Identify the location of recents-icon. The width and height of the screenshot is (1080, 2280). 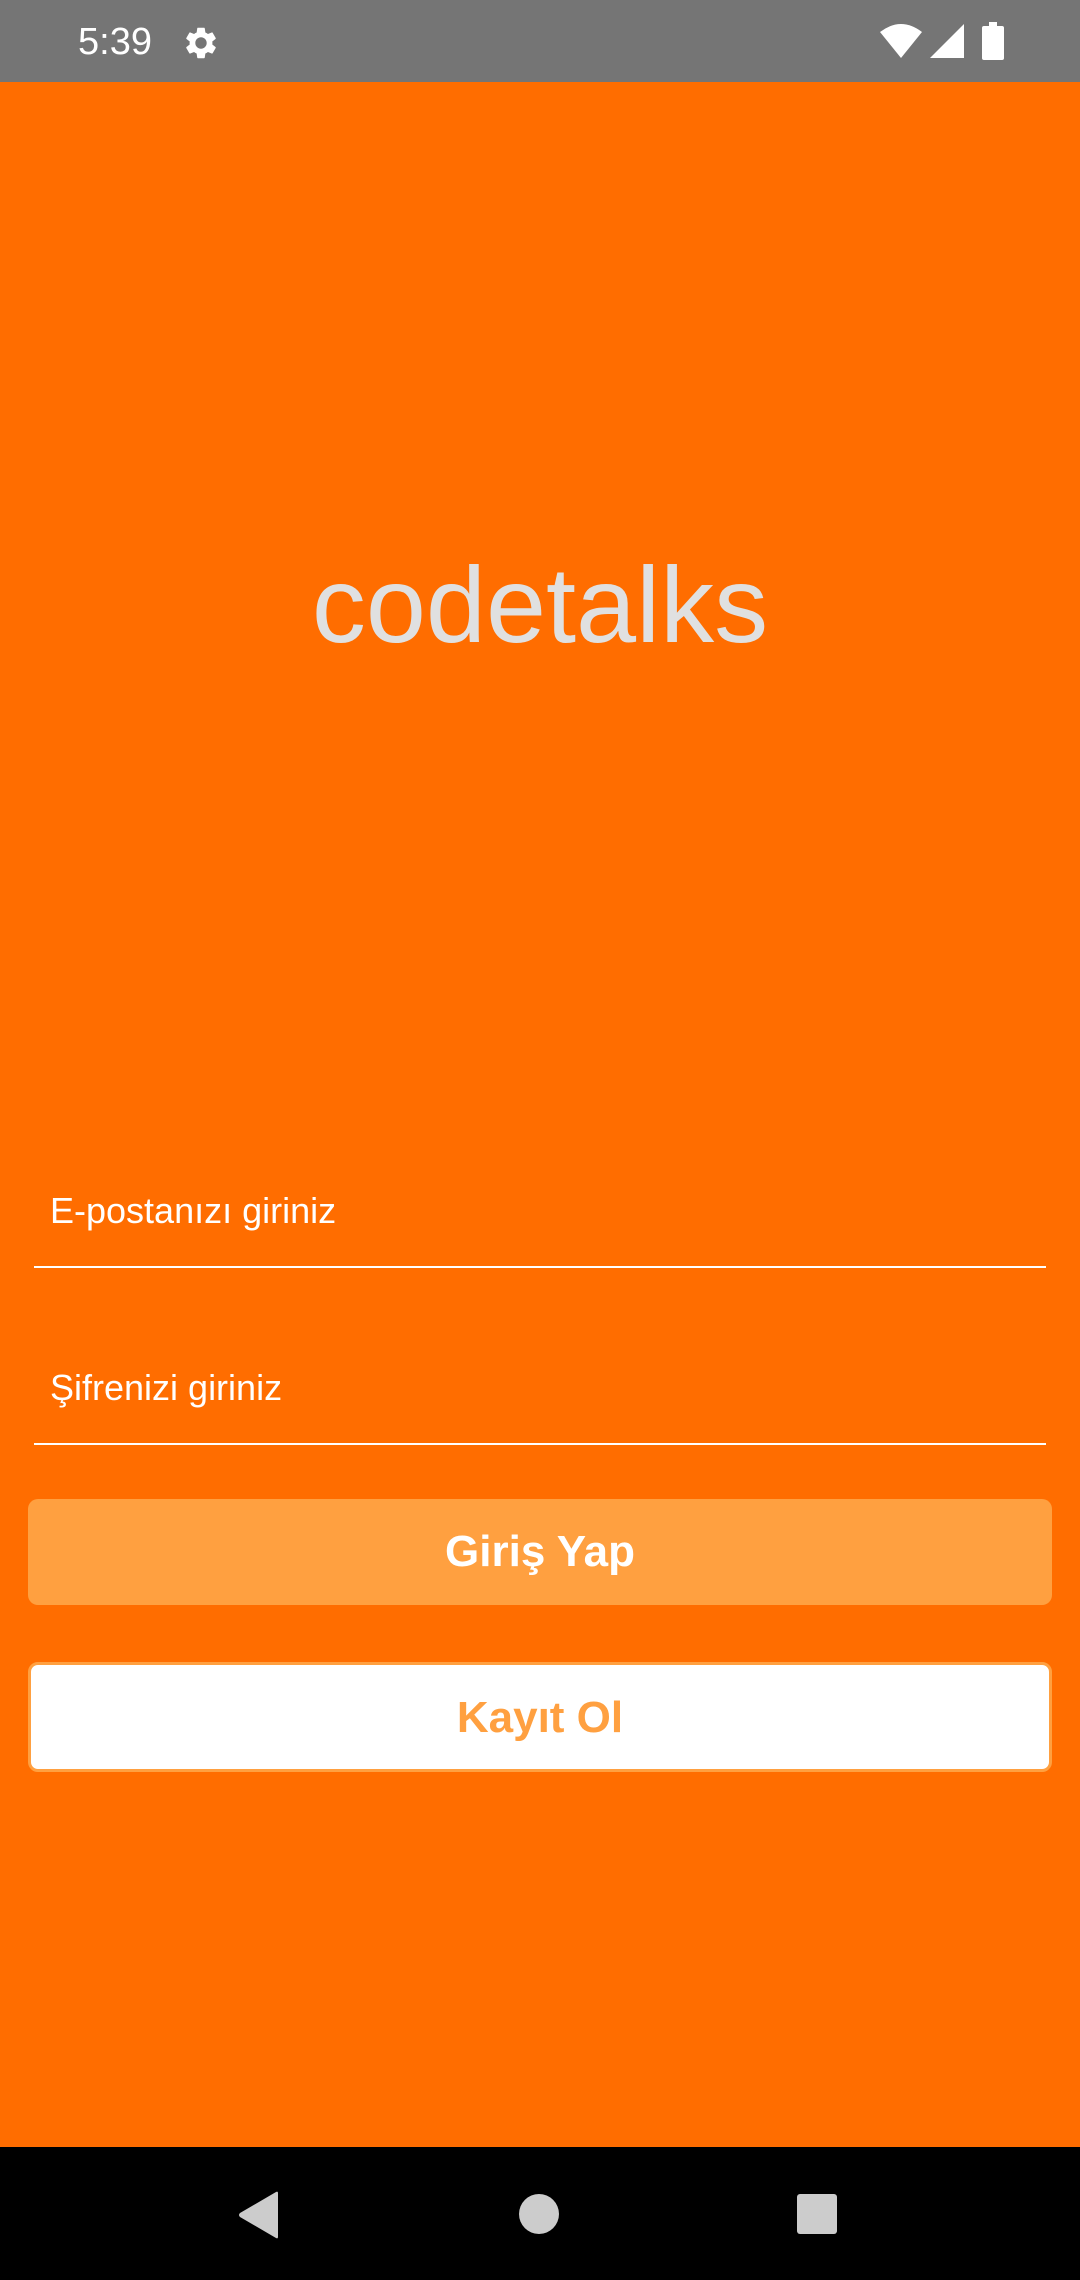
(817, 2214).